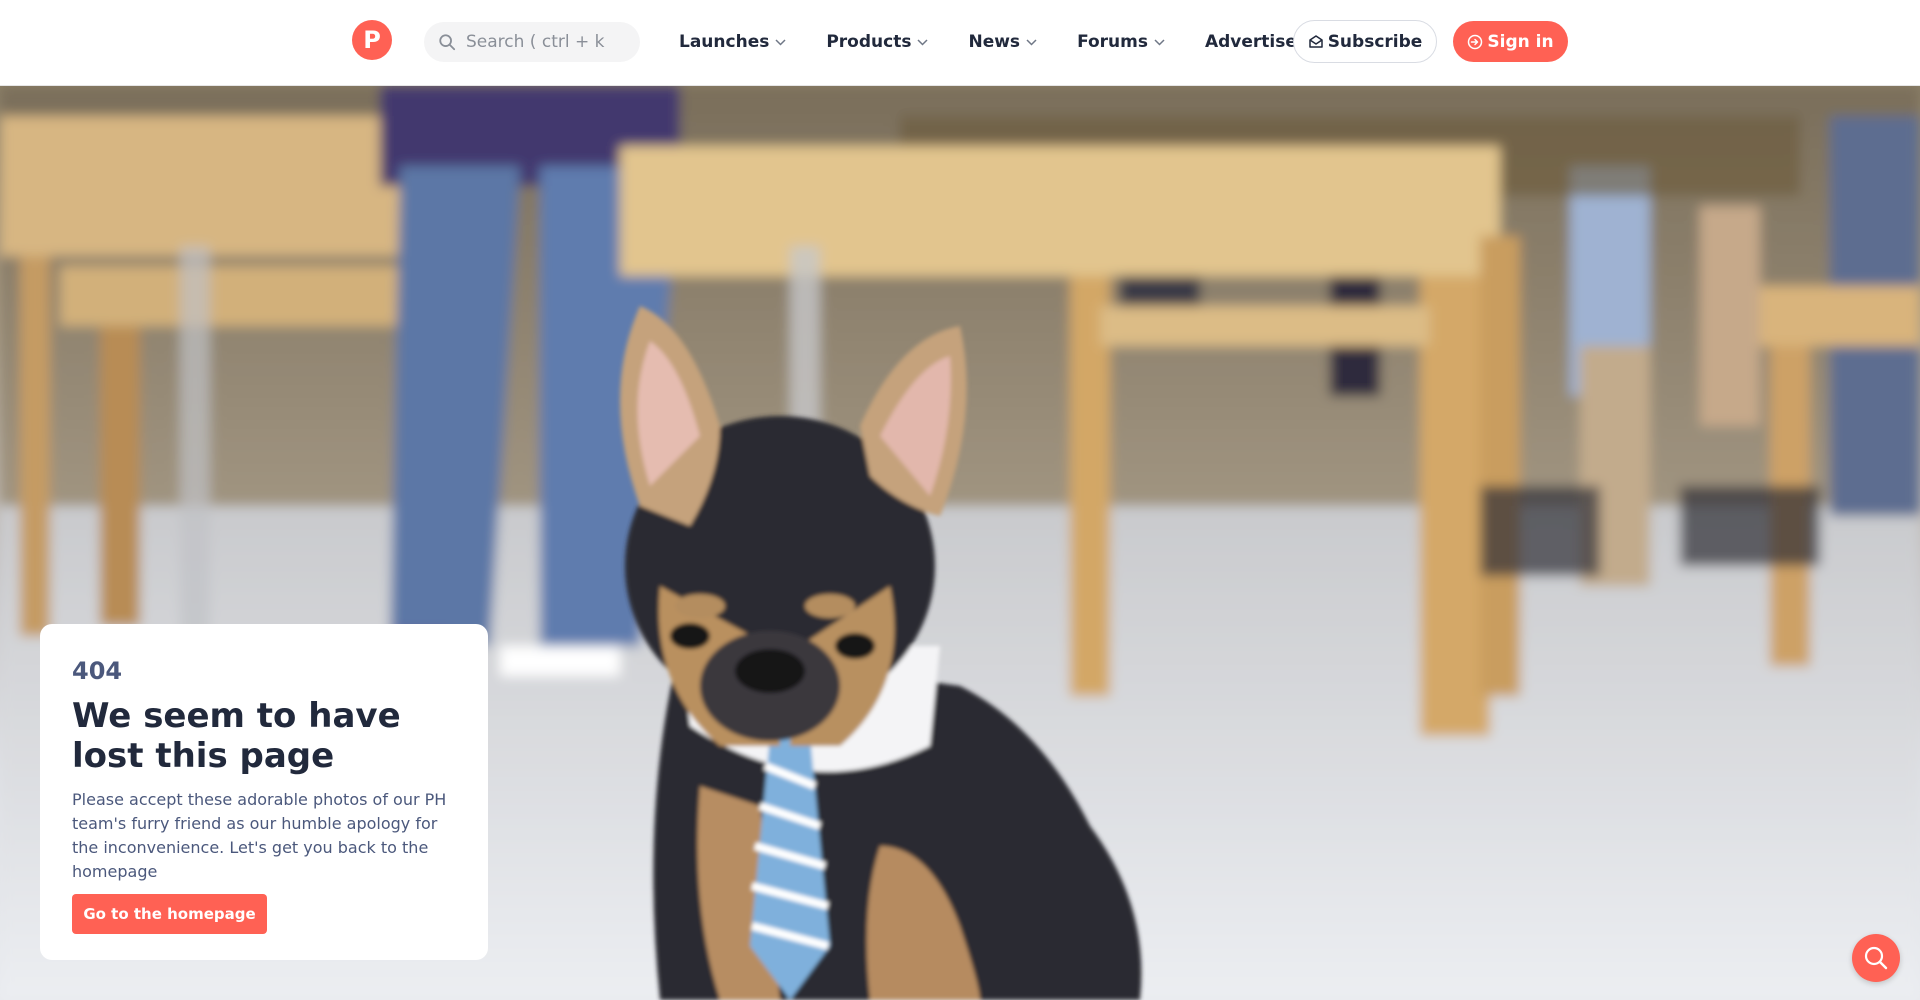 The image size is (1920, 1000). What do you see at coordinates (869, 42) in the screenshot?
I see `nav-products-label: Products` at bounding box center [869, 42].